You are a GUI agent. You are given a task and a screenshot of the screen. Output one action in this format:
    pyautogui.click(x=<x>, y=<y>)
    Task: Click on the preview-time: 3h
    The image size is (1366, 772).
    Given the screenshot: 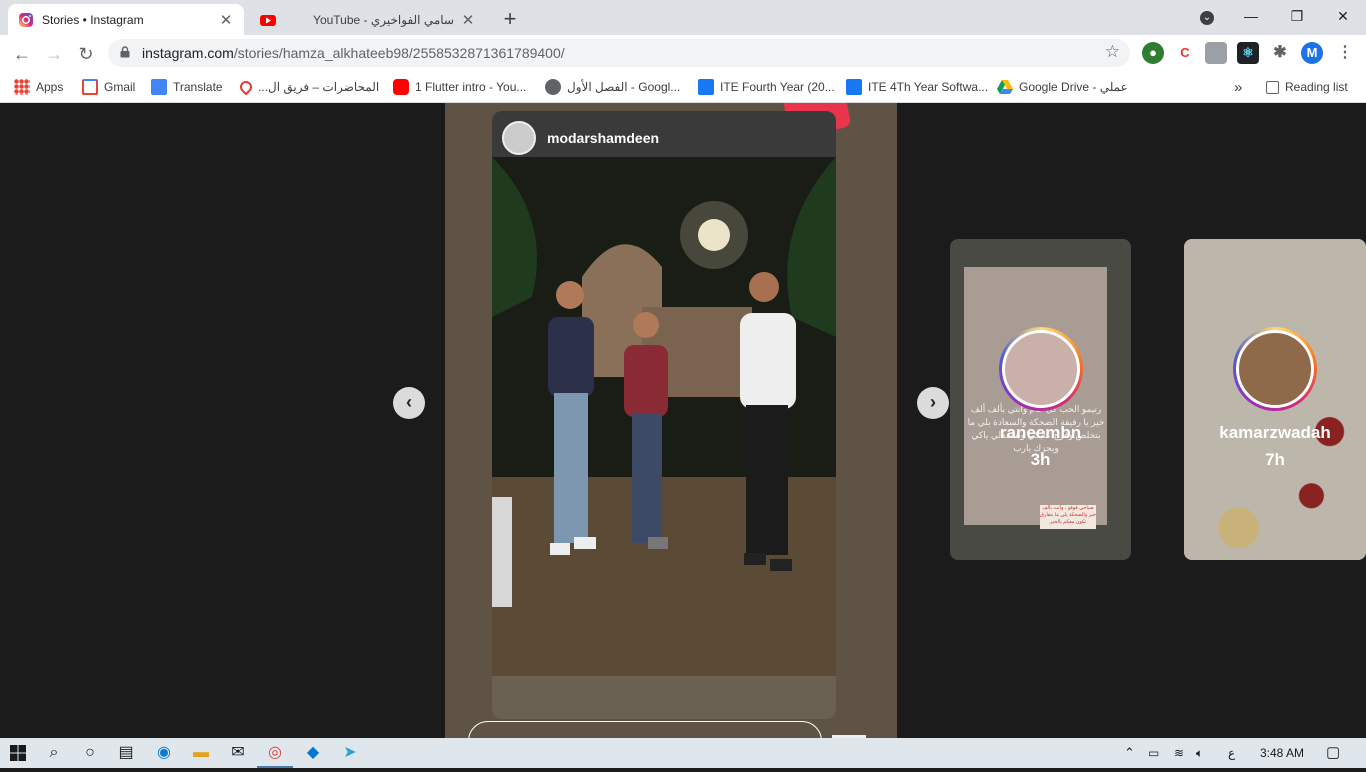 What is the action you would take?
    pyautogui.click(x=1040, y=459)
    